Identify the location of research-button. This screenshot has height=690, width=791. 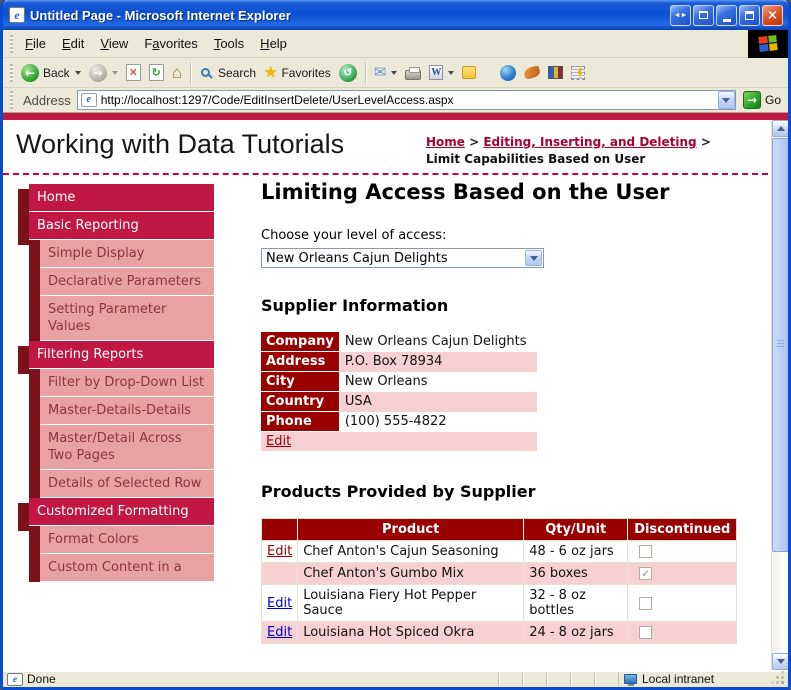
(555, 72).